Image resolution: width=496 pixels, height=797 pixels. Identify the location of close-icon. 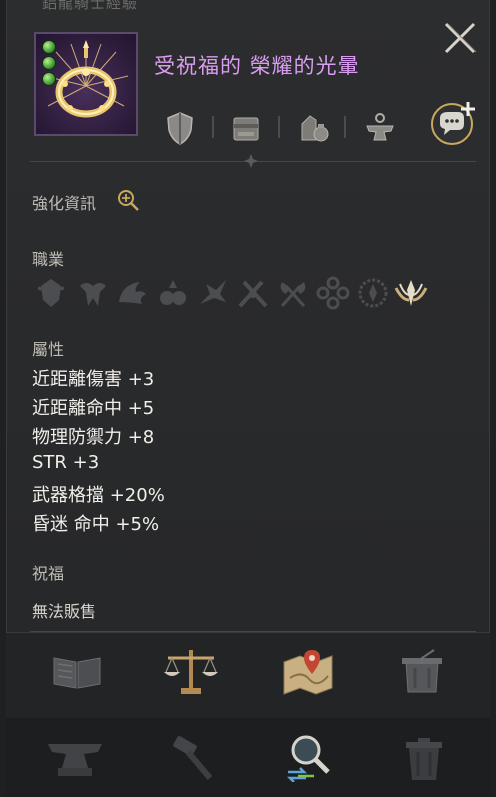
(460, 38).